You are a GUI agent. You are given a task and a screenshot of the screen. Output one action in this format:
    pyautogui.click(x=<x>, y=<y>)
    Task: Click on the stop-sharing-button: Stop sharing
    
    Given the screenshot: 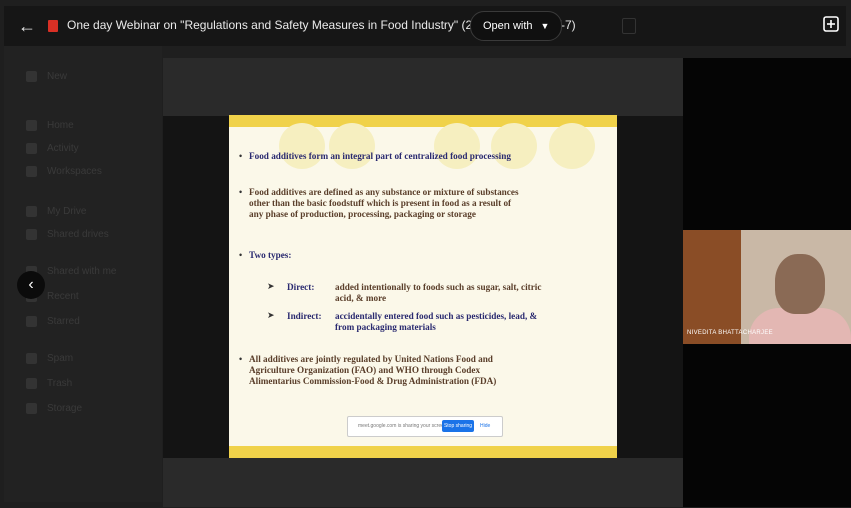 What is the action you would take?
    pyautogui.click(x=458, y=426)
    